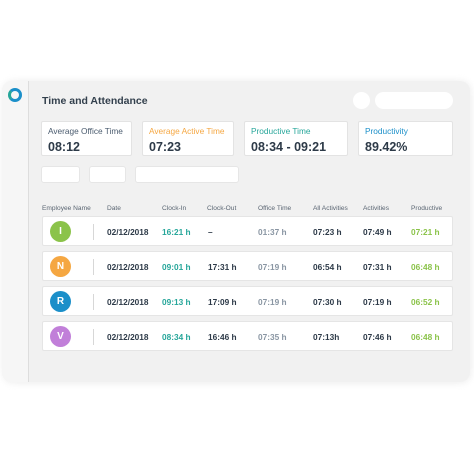 Image resolution: width=474 pixels, height=474 pixels. Describe the element at coordinates (174, 208) in the screenshot. I see `column-header-clock-in: Clock-In` at that location.